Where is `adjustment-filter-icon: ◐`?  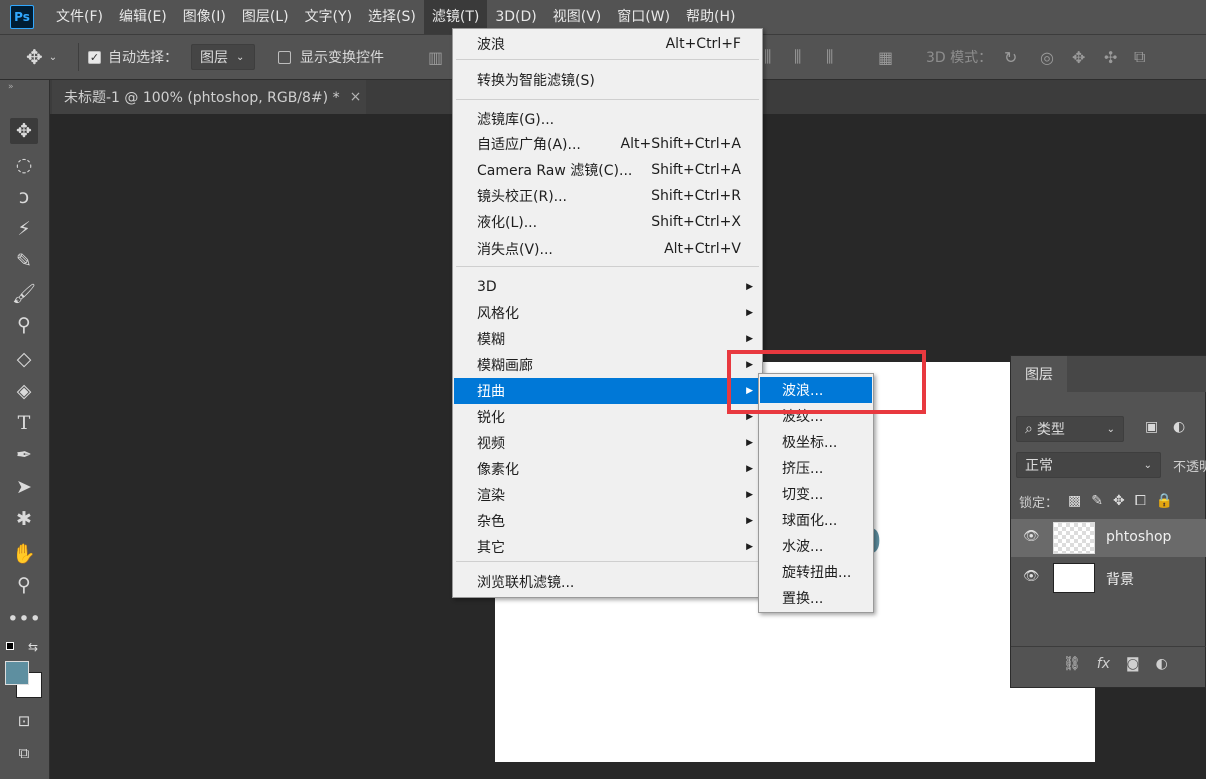 adjustment-filter-icon: ◐ is located at coordinates (1179, 427).